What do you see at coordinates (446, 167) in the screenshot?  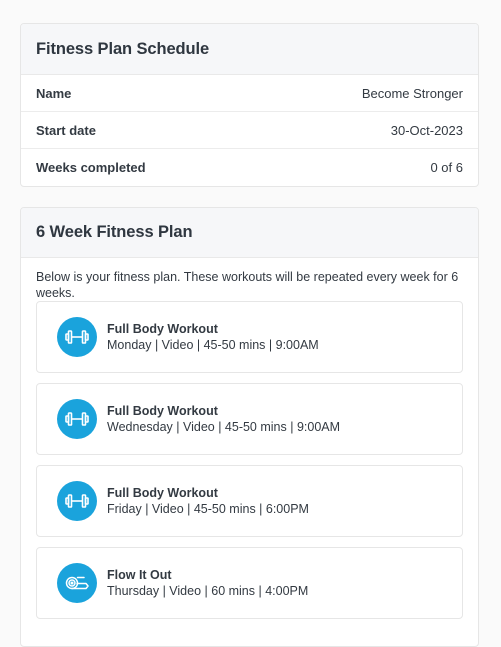 I see `schedule-row-value: 0 of 6` at bounding box center [446, 167].